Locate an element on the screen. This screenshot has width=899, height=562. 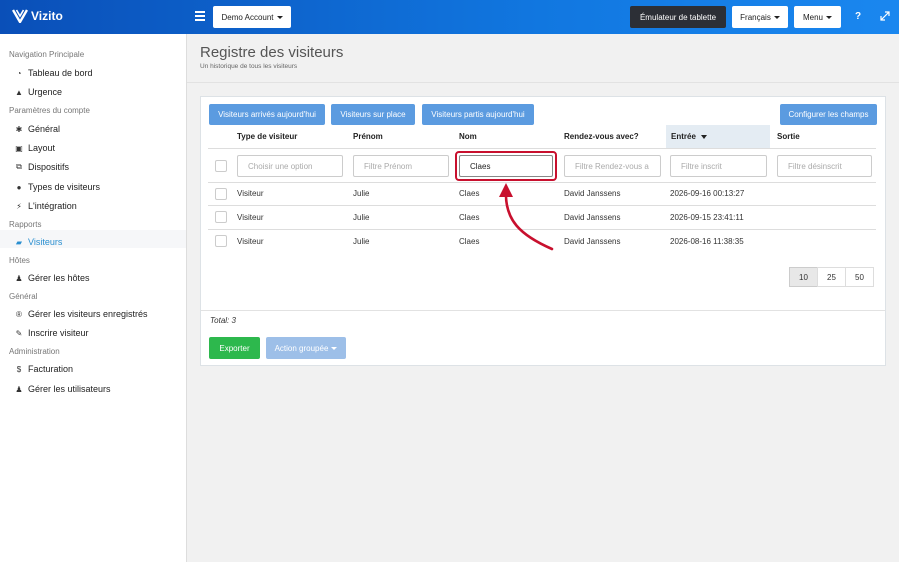
header-divider-line is located at coordinates (542, 148).